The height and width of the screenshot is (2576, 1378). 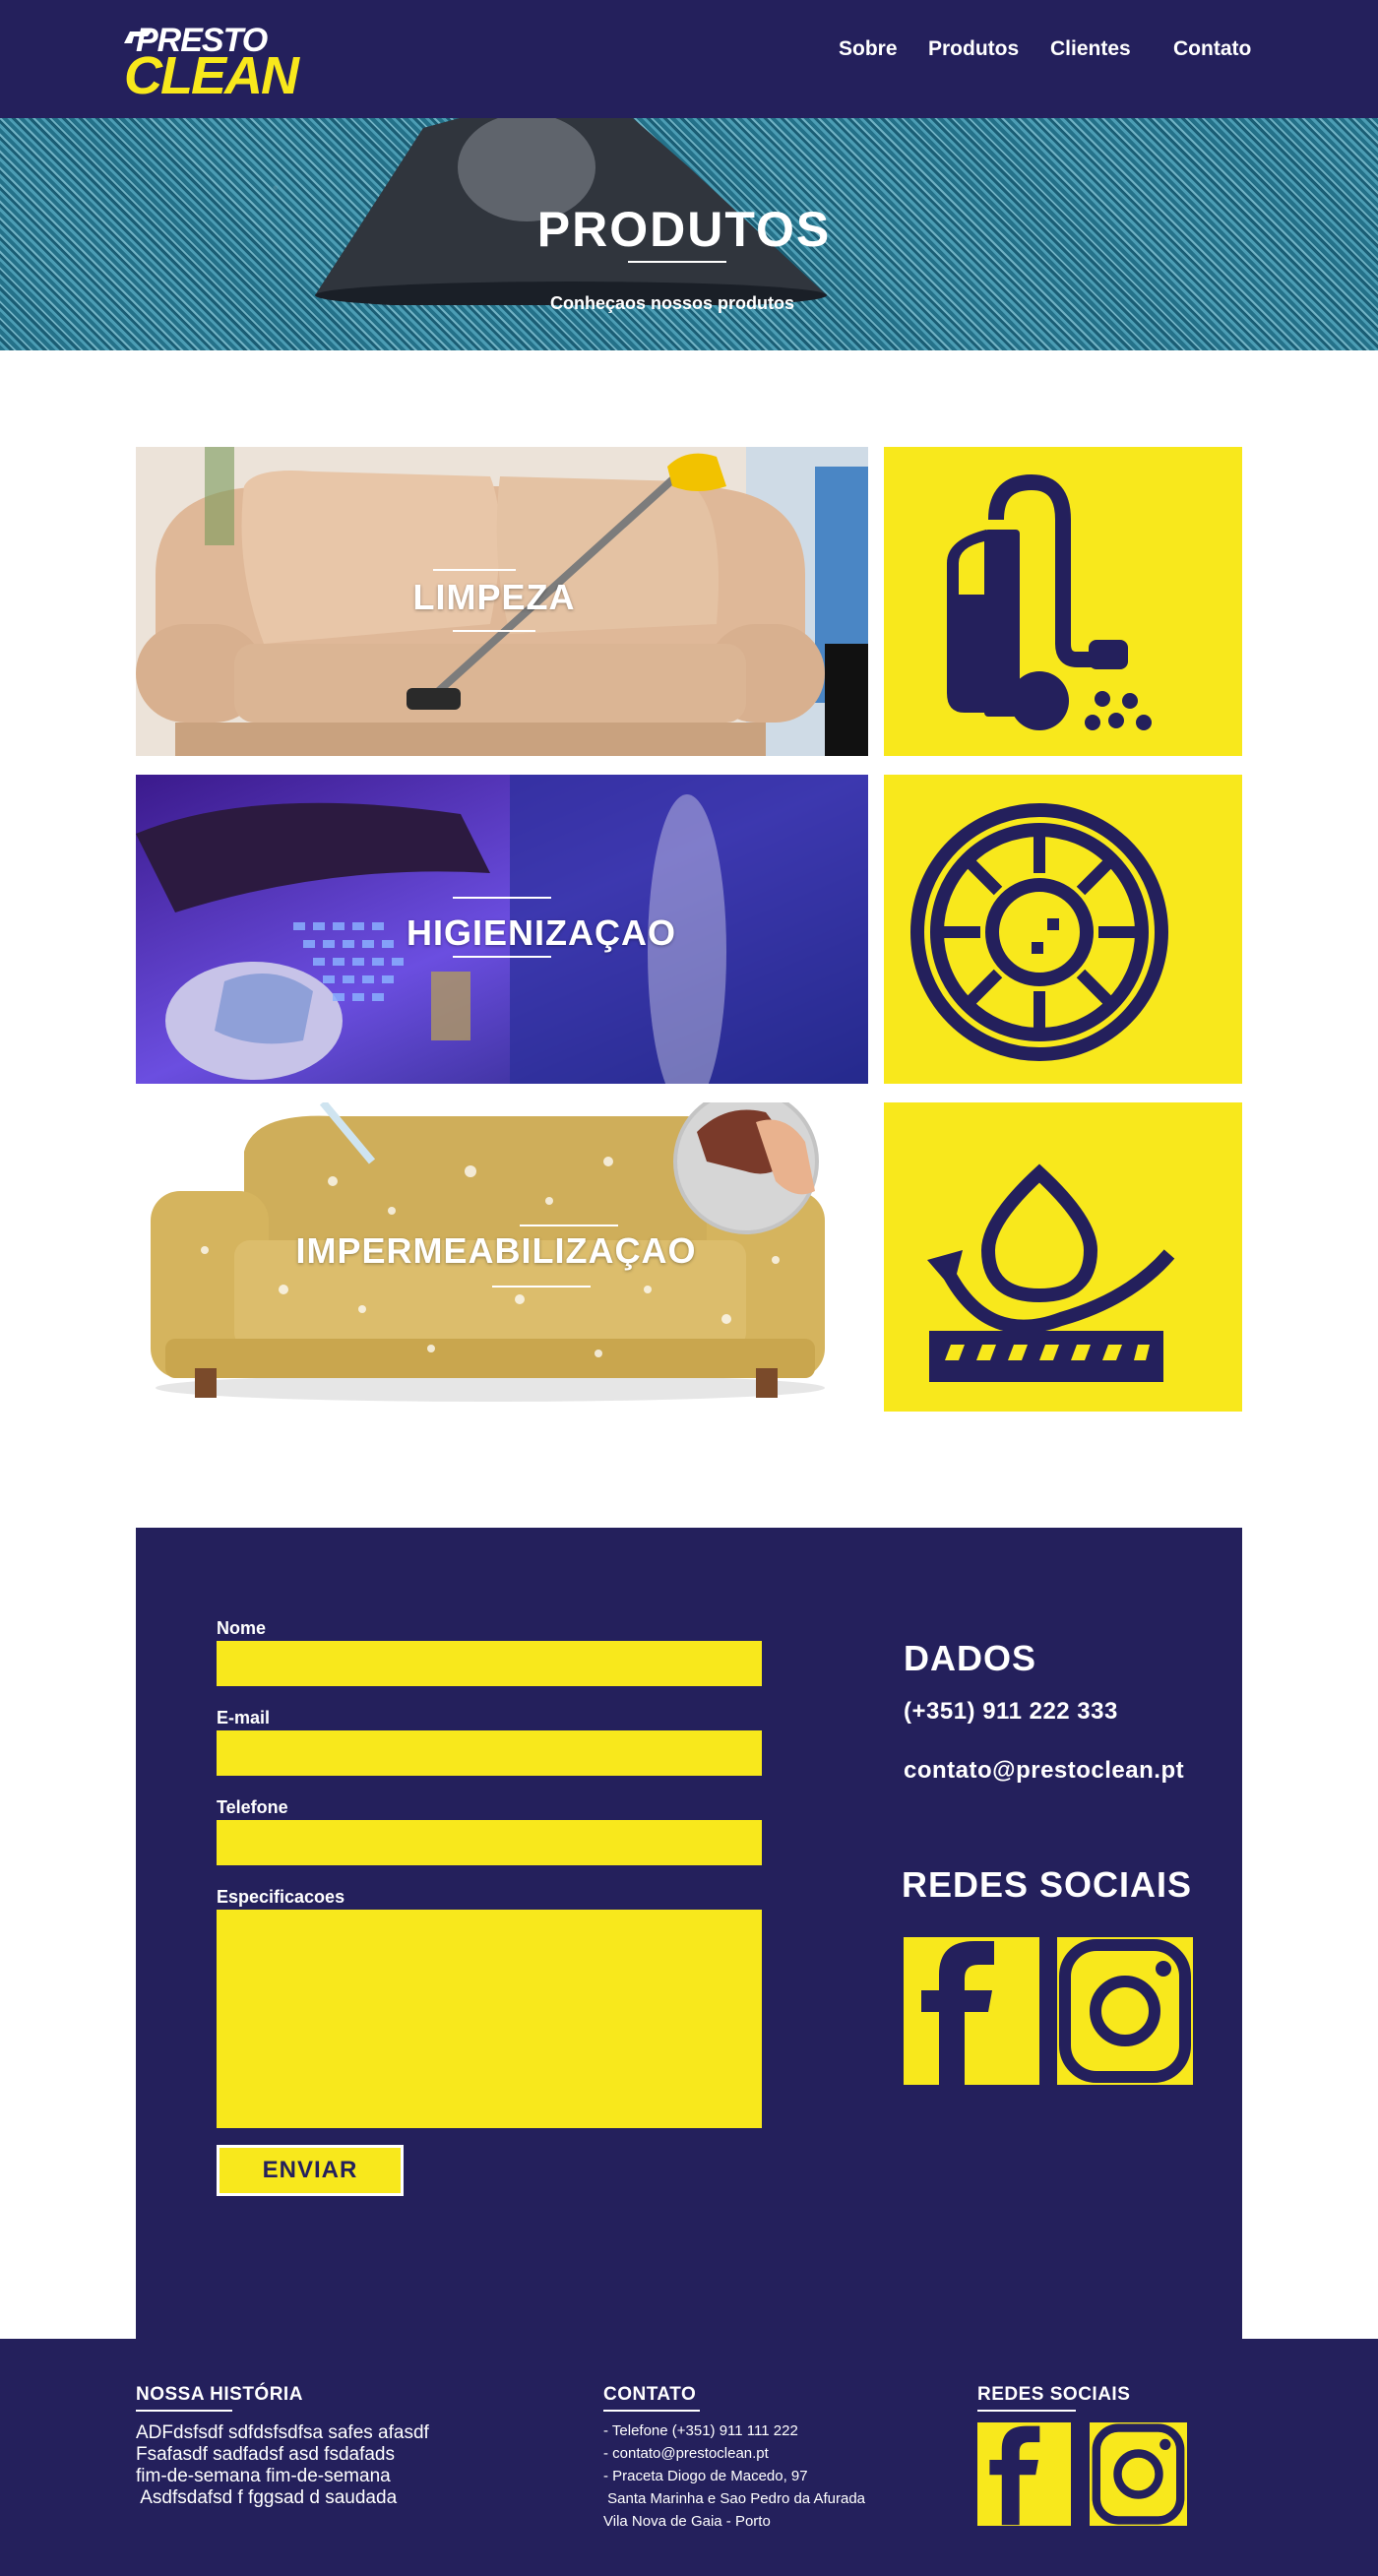 I want to click on story-heading-underline, so click(x=184, y=2411).